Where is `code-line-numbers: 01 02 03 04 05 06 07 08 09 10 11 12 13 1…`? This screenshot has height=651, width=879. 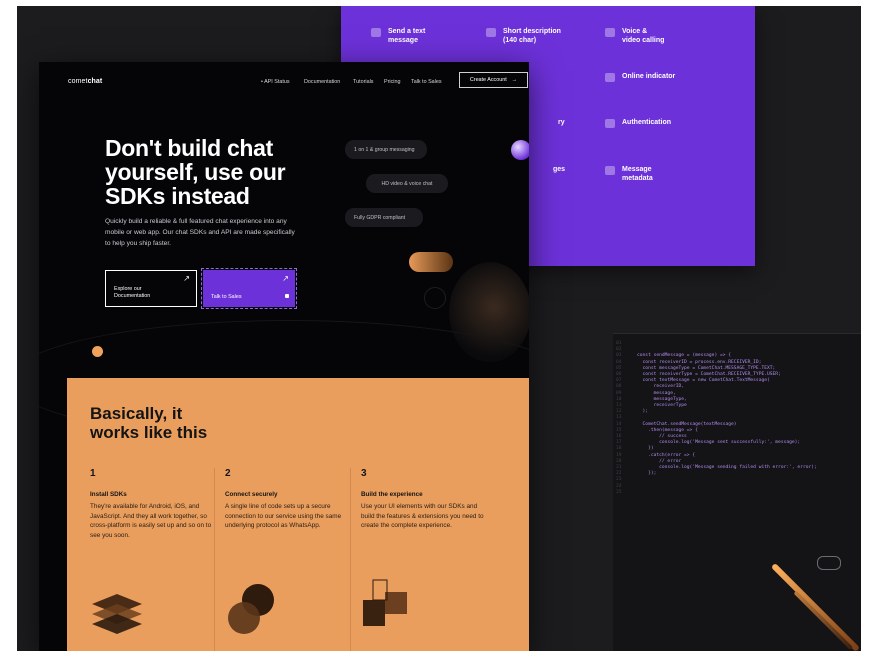 code-line-numbers: 01 02 03 04 05 06 07 08 09 10 11 12 13 1… is located at coordinates (619, 418).